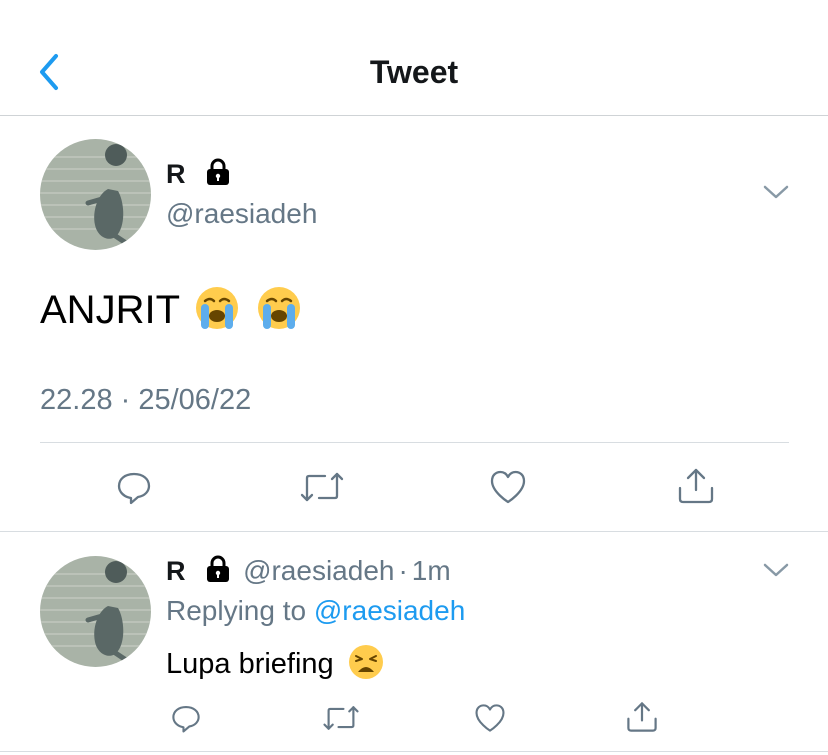  What do you see at coordinates (176, 174) in the screenshot?
I see `author-name: R` at bounding box center [176, 174].